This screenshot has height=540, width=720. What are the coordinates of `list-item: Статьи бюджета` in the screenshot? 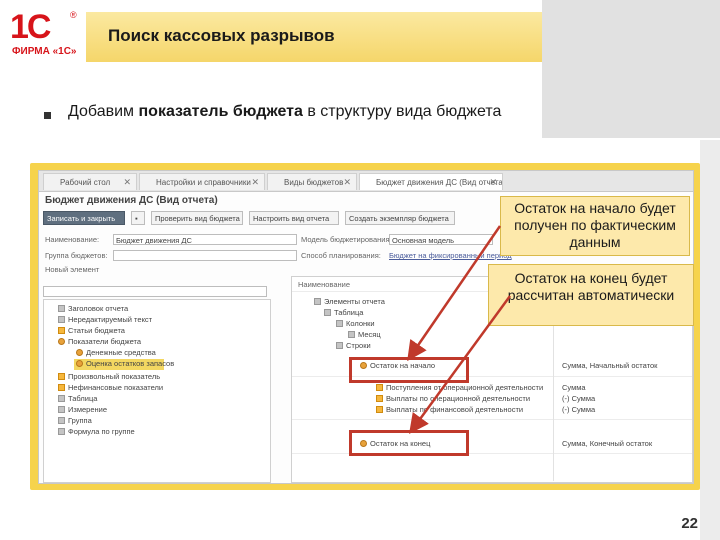 It's located at (91, 331).